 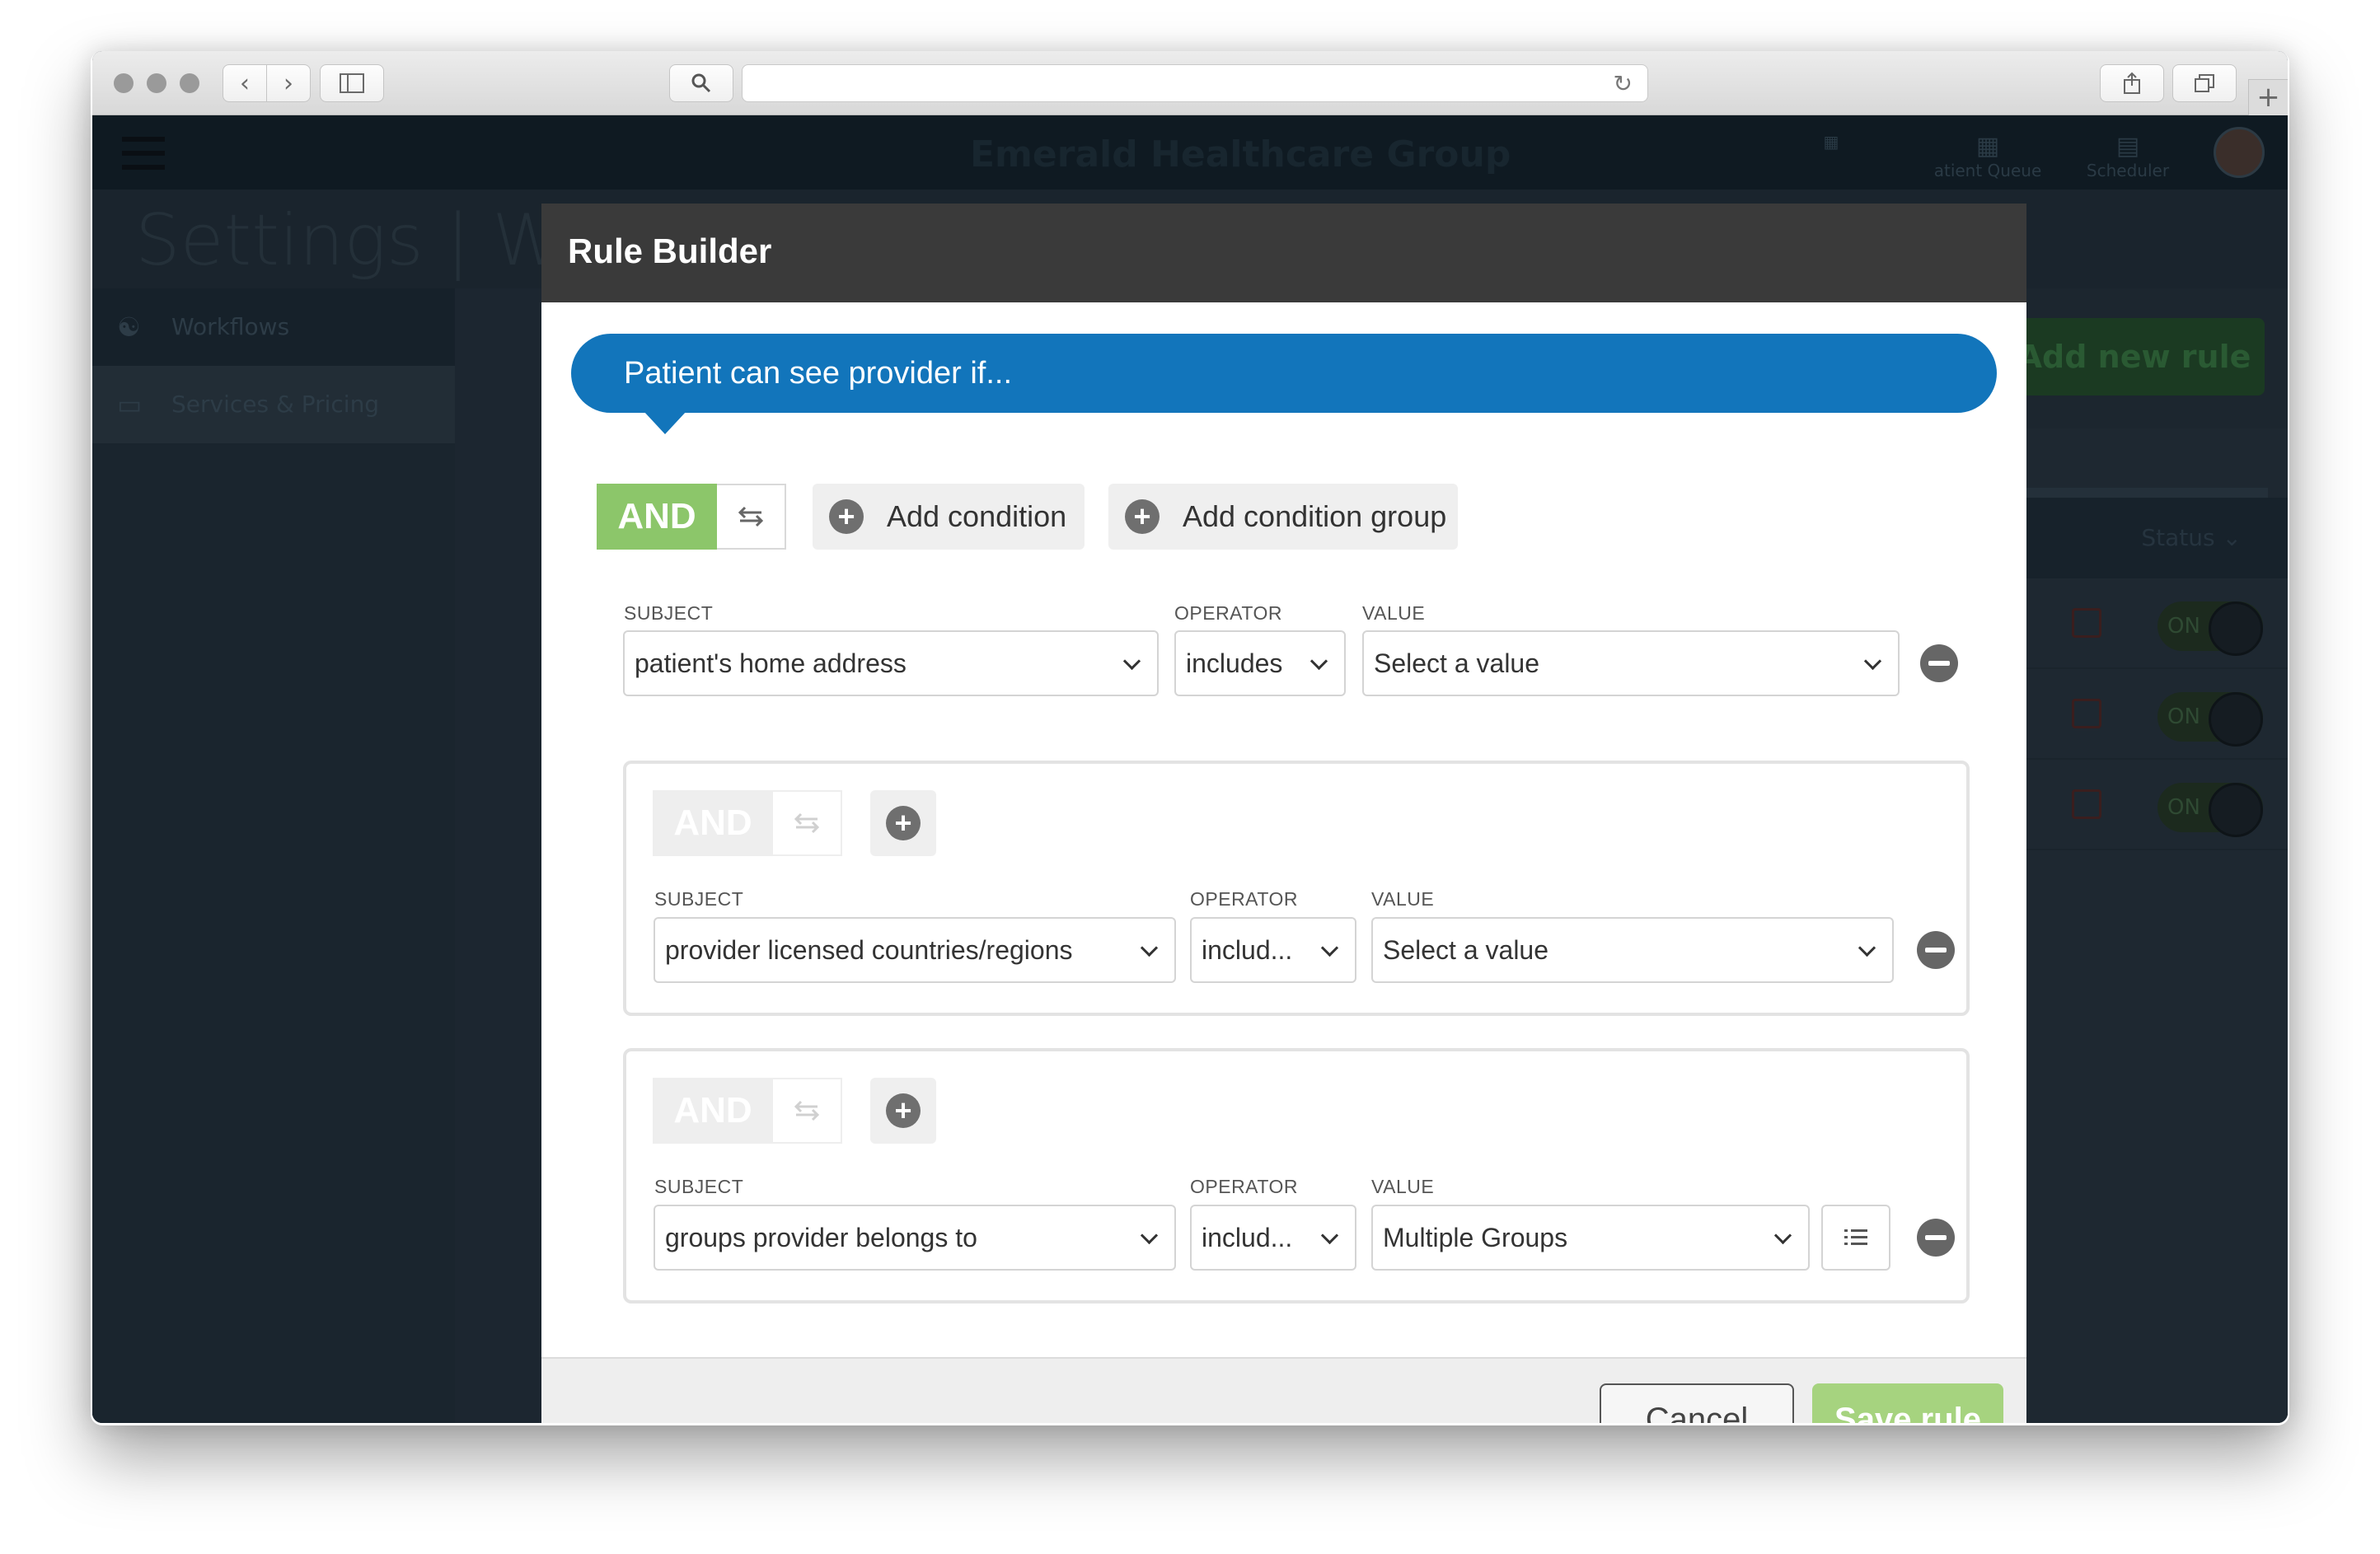 What do you see at coordinates (1907, 1403) in the screenshot?
I see `save-rule-button: Save rule` at bounding box center [1907, 1403].